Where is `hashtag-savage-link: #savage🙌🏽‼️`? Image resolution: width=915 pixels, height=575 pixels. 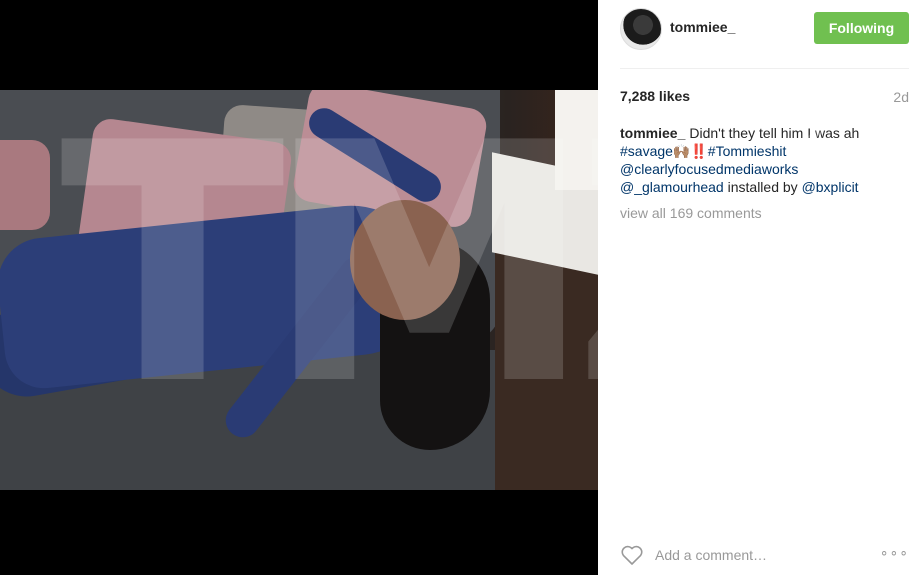 hashtag-savage-link: #savage🙌🏽‼️ is located at coordinates (664, 151).